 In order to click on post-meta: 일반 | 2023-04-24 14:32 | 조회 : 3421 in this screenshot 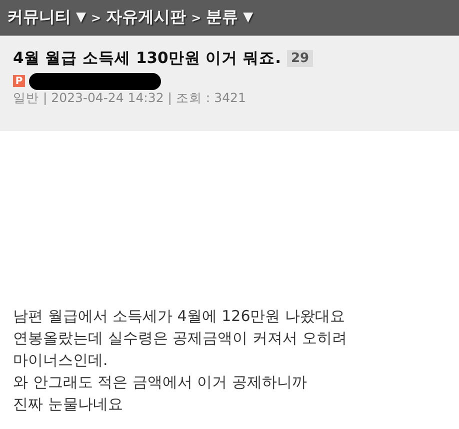, I will do `click(130, 98)`.